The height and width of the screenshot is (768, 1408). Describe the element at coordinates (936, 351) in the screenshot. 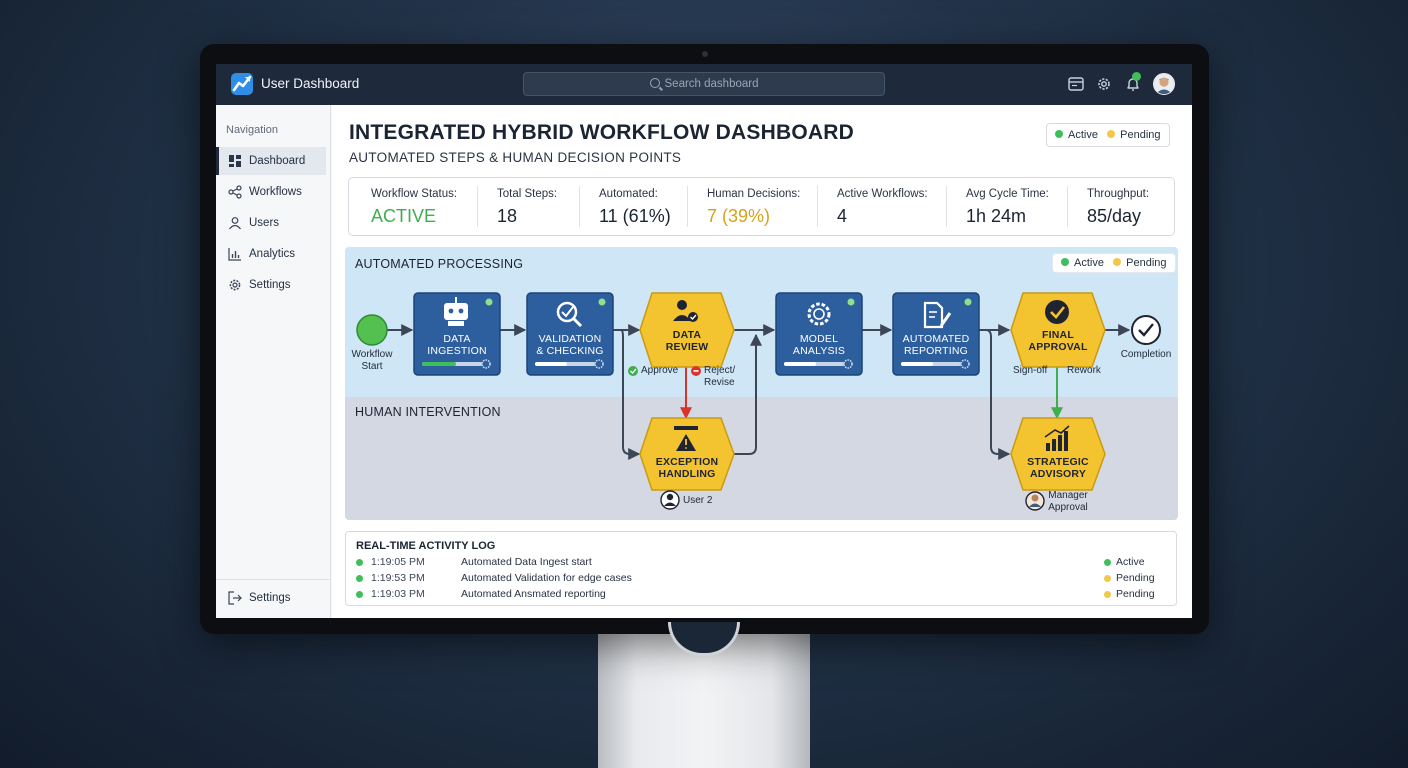

I see `node-label-line-2: REPORTING` at that location.